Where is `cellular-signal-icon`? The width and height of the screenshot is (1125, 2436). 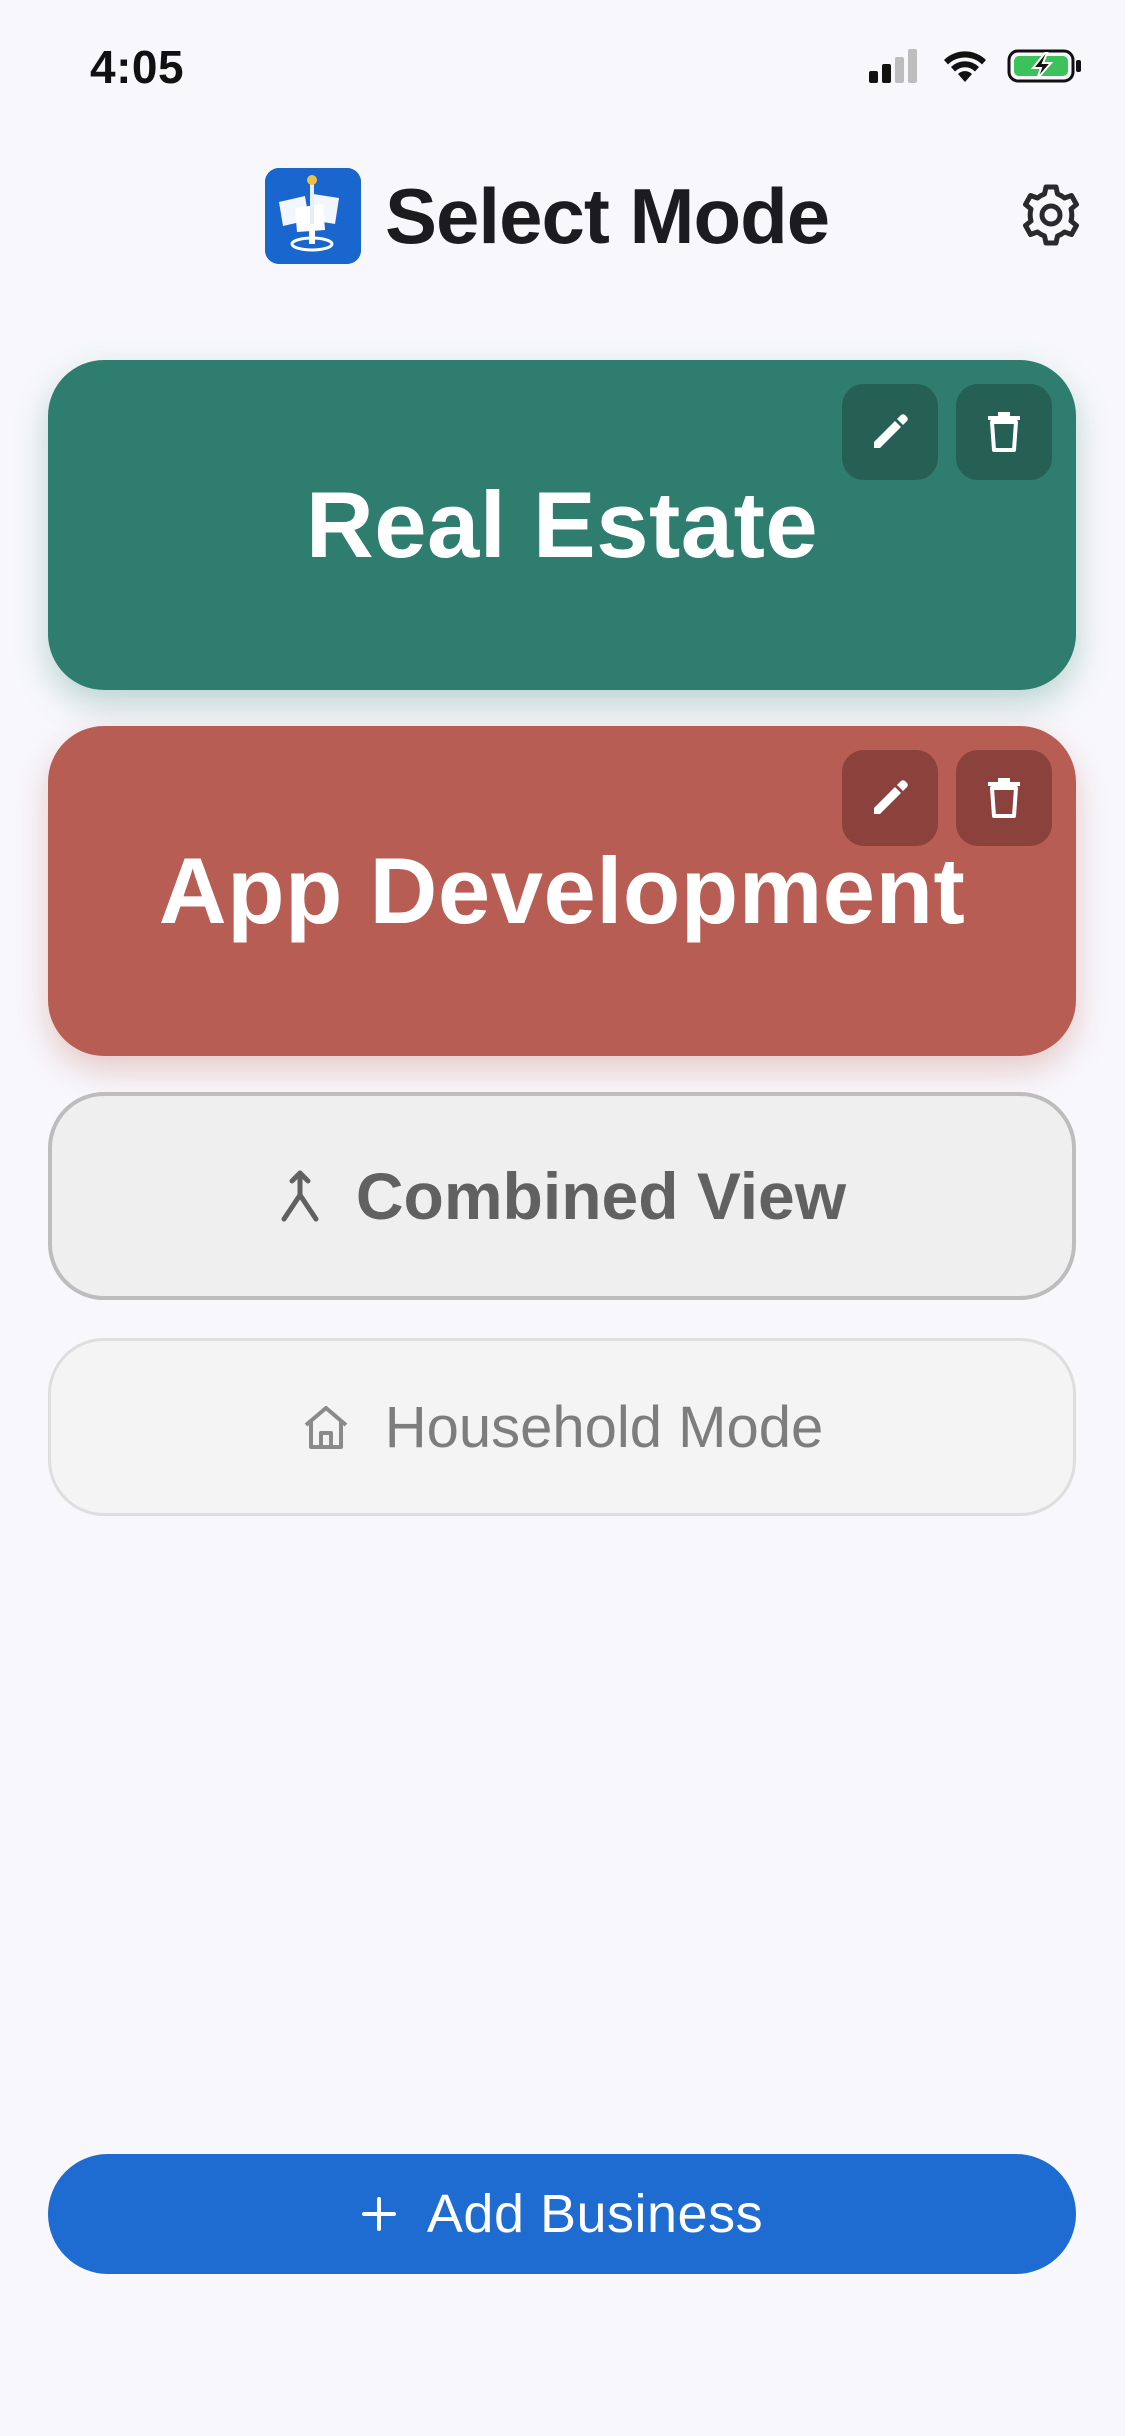
cellular-signal-icon is located at coordinates (893, 66).